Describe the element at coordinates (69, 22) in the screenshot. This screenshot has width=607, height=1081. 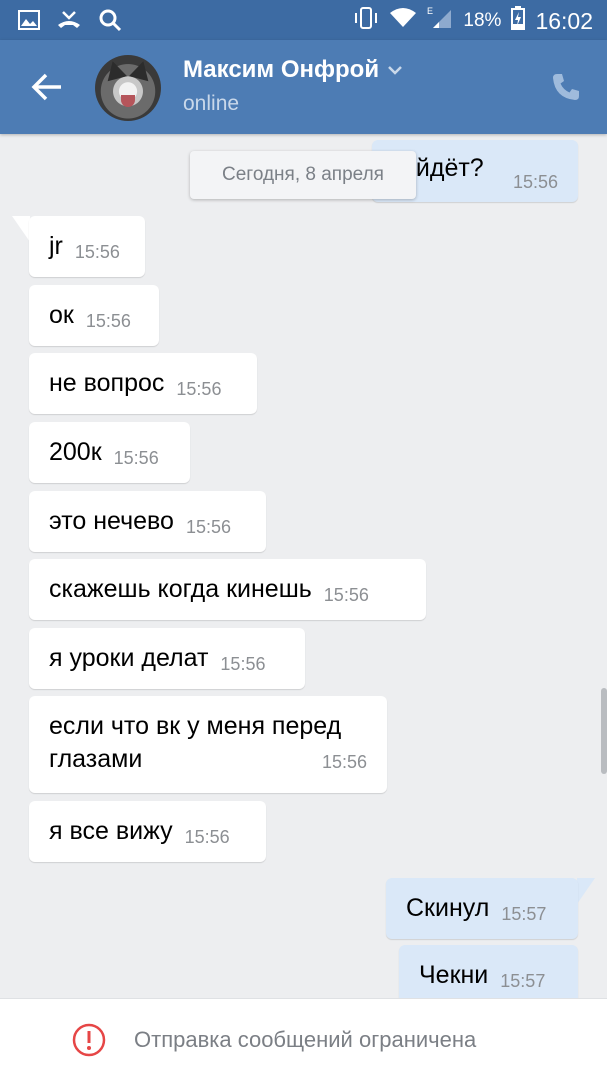
I see `missed-call-icon` at that location.